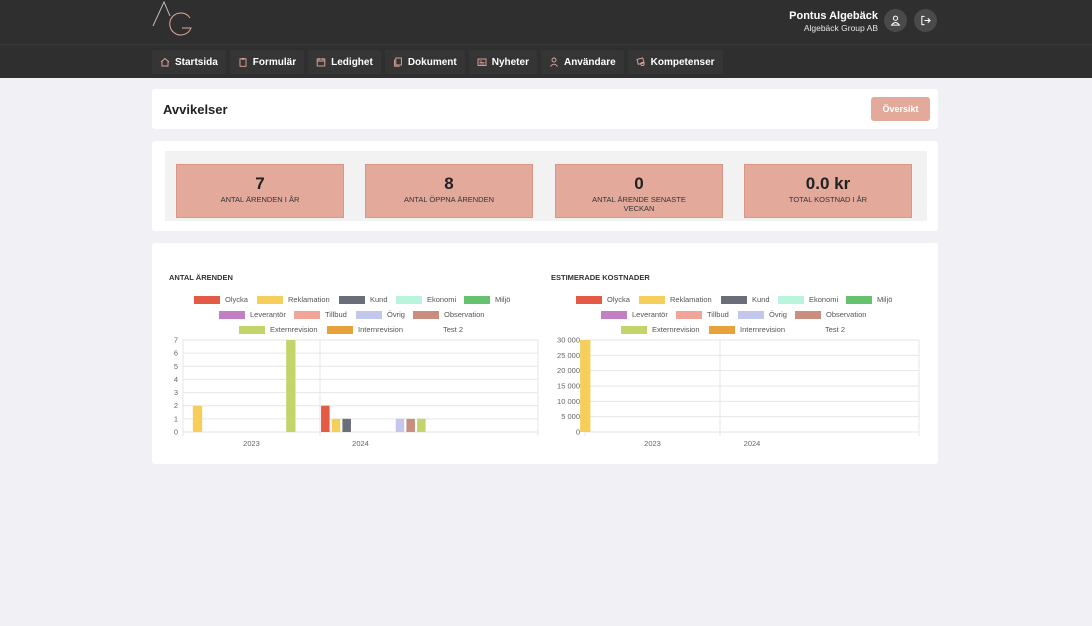  Describe the element at coordinates (639, 204) in the screenshot. I see `stat-label: ANTAL ÄRENDE SENASTE VECKAN` at that location.